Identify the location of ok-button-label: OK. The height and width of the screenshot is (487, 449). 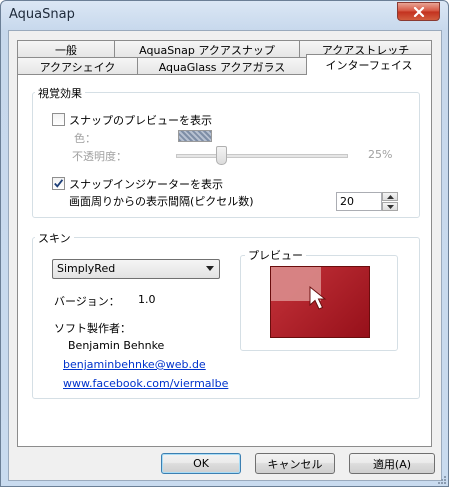
(201, 463).